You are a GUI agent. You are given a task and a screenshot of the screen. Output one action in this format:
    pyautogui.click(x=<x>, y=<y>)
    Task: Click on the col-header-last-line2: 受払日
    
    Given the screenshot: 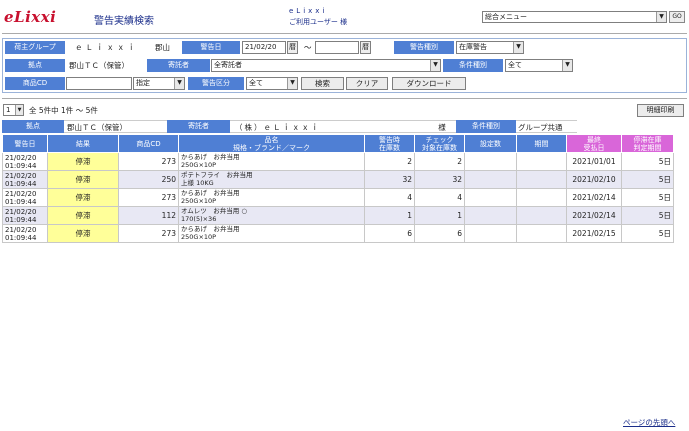 What is the action you would take?
    pyautogui.click(x=594, y=147)
    